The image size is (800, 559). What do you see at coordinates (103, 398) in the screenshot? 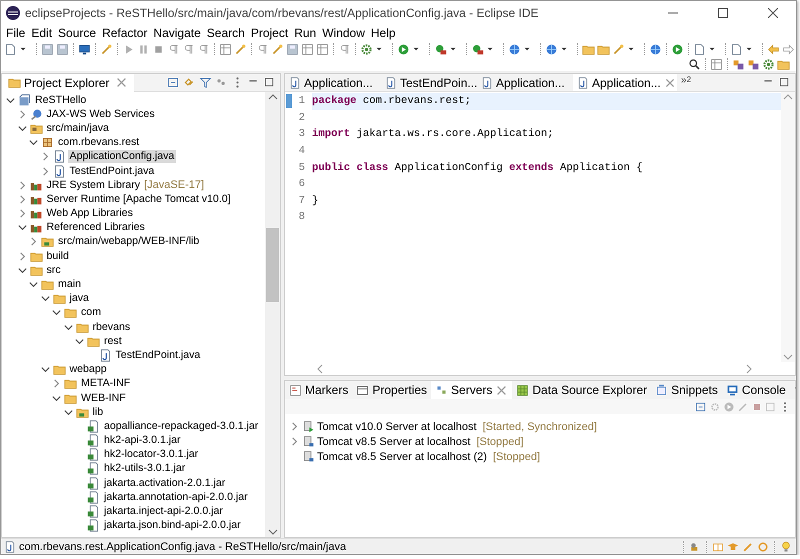
I see `tree-item: WEB-INF` at bounding box center [103, 398].